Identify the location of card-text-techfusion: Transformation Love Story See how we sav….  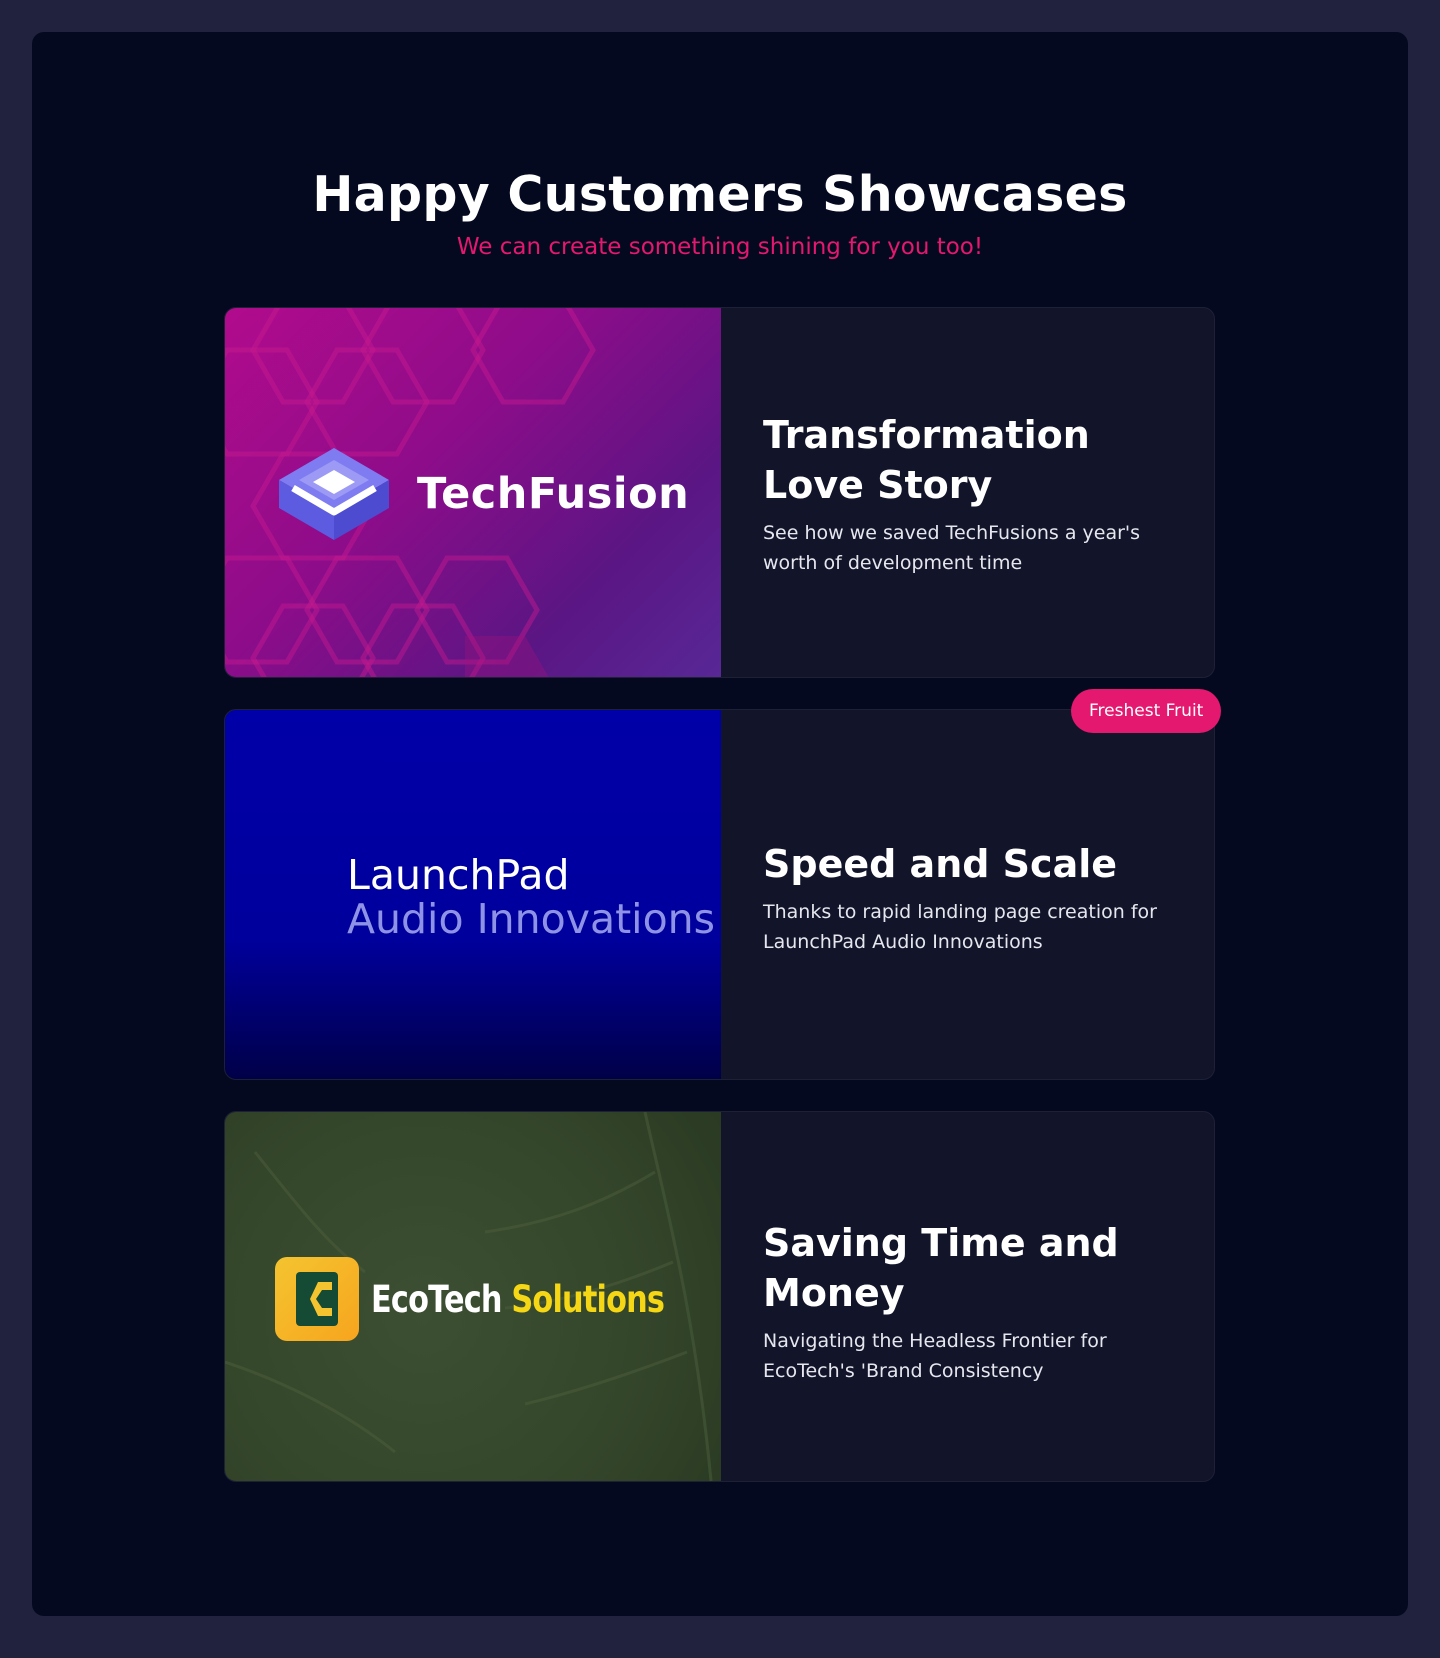
(969, 494).